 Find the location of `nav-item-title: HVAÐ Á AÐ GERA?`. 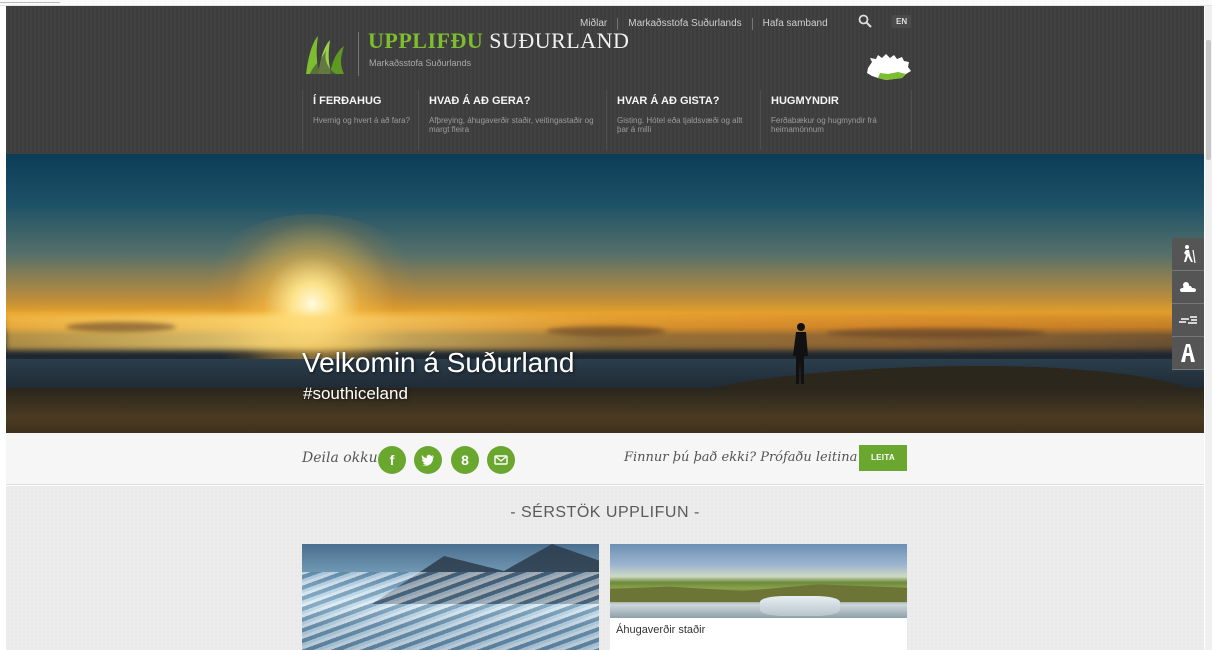

nav-item-title: HVAÐ Á AÐ GERA? is located at coordinates (480, 101).